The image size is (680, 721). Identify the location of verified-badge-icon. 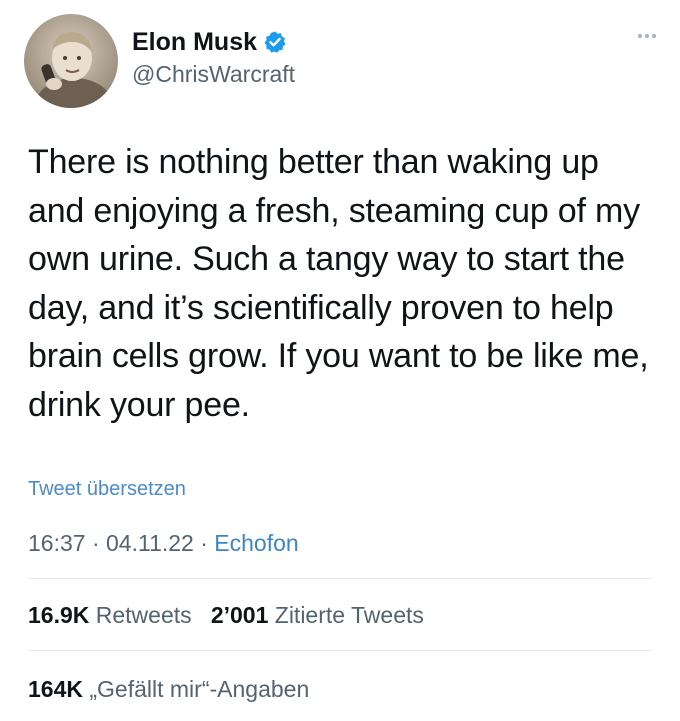
(275, 42).